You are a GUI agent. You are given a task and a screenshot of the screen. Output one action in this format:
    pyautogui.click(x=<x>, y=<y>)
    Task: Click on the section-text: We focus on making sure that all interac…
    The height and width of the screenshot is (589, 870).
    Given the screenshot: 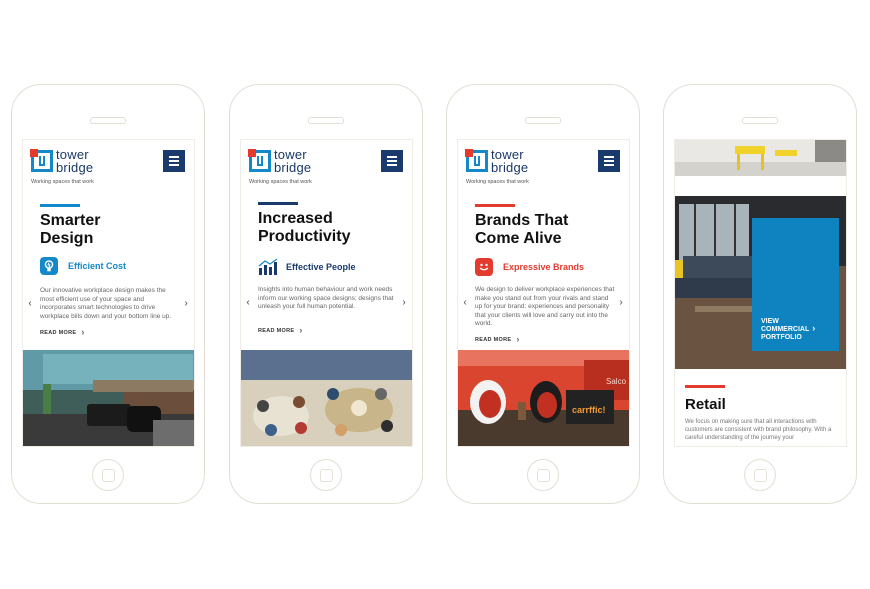 What is the action you would take?
    pyautogui.click(x=758, y=430)
    